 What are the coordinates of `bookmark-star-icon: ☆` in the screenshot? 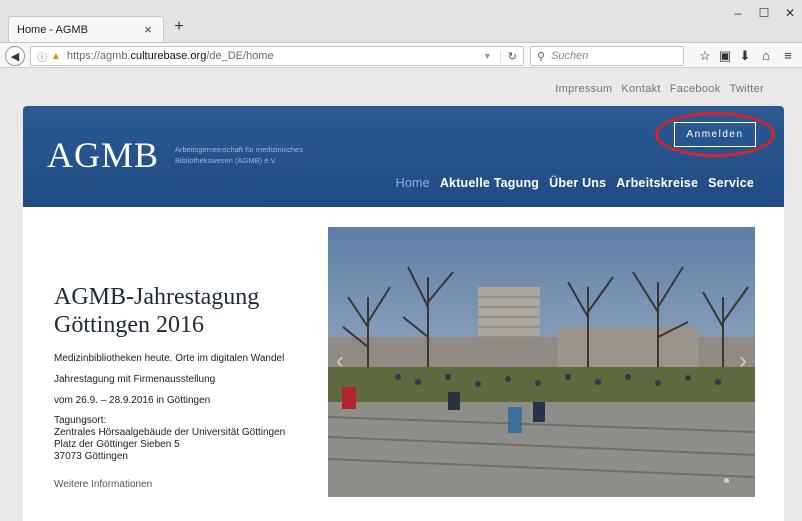 It's located at (705, 56).